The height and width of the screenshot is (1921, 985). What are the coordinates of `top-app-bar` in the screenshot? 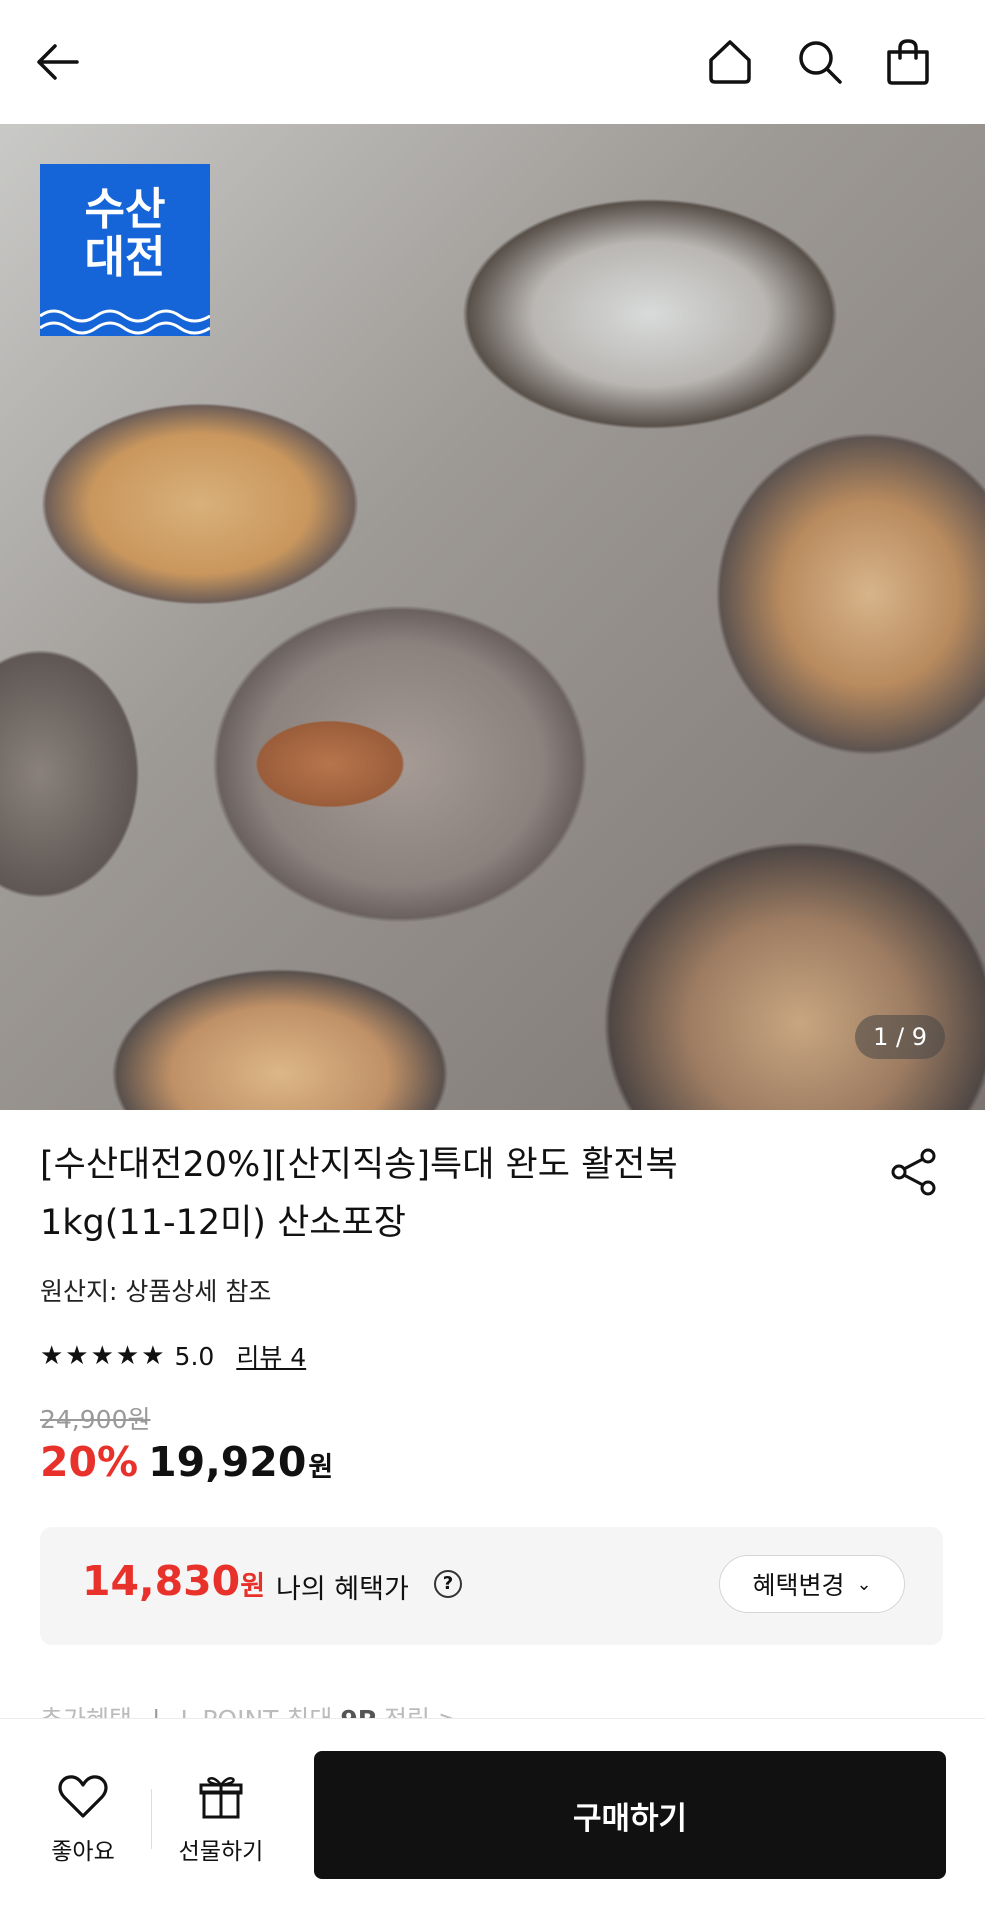 It's located at (492, 62).